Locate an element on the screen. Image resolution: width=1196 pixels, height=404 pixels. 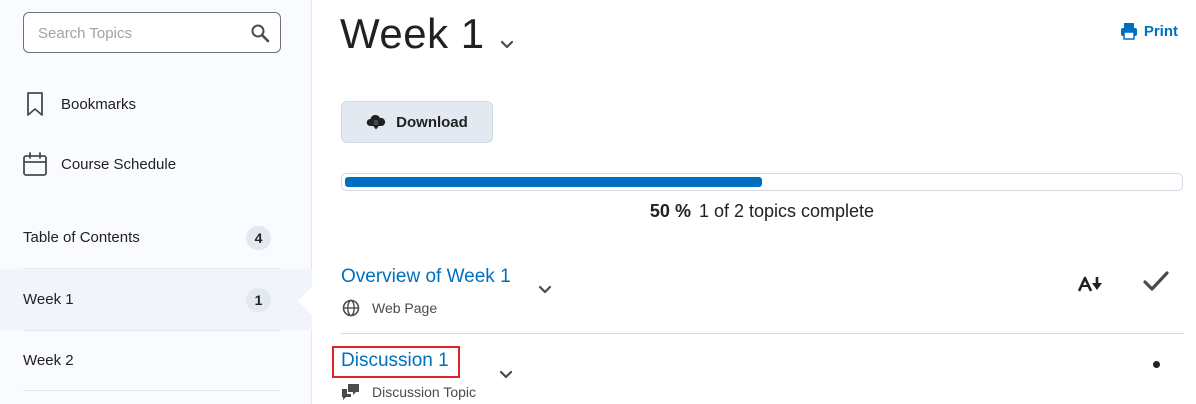
print-button: Print is located at coordinates (1149, 31).